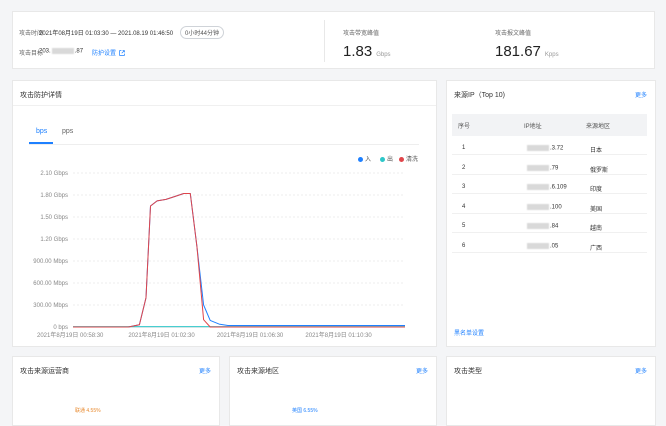  I want to click on row-region: 印度, so click(596, 190).